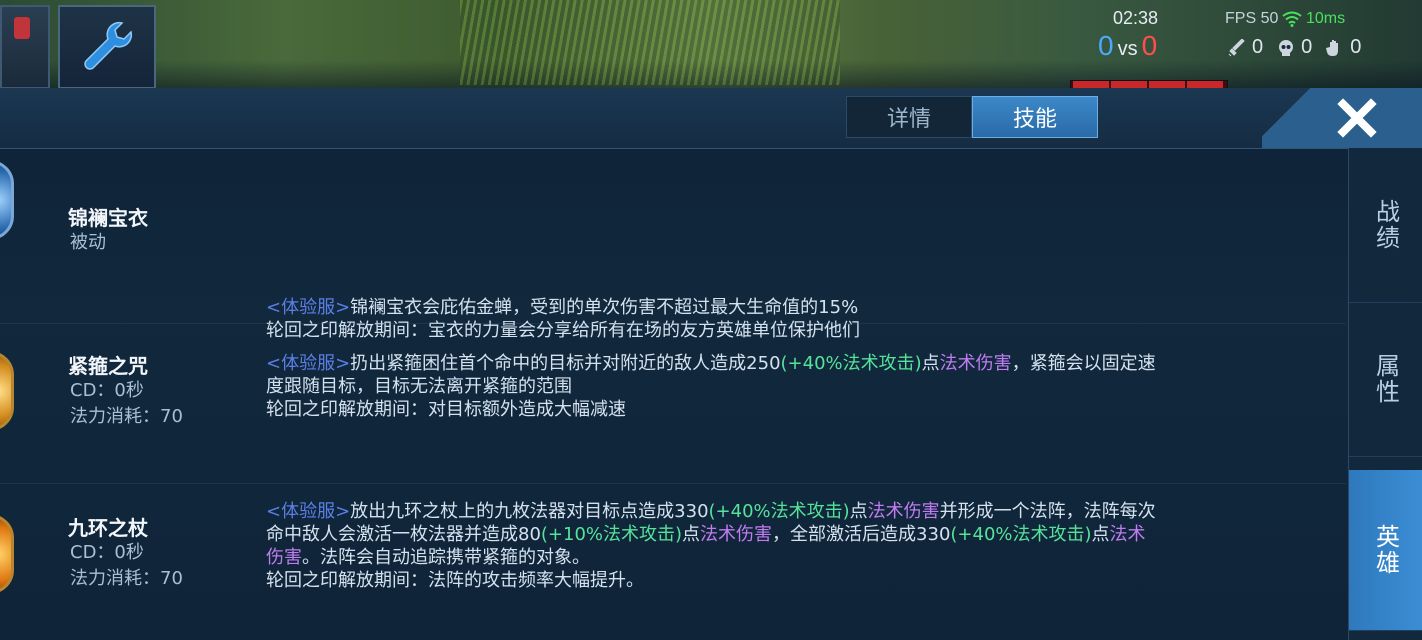 The width and height of the screenshot is (1422, 640). I want to click on skill-icon-passive, so click(7, 200).